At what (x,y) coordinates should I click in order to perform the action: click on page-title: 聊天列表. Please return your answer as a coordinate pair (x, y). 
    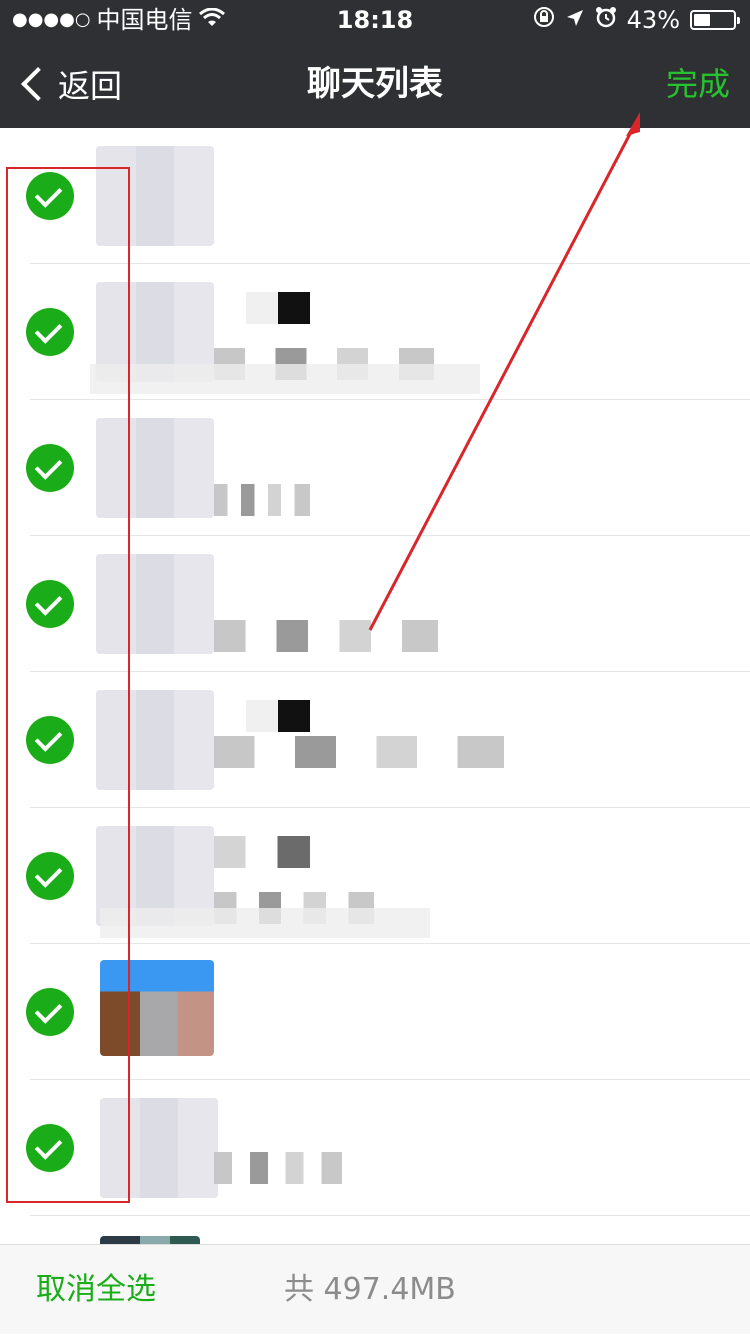
    Looking at the image, I should click on (375, 84).